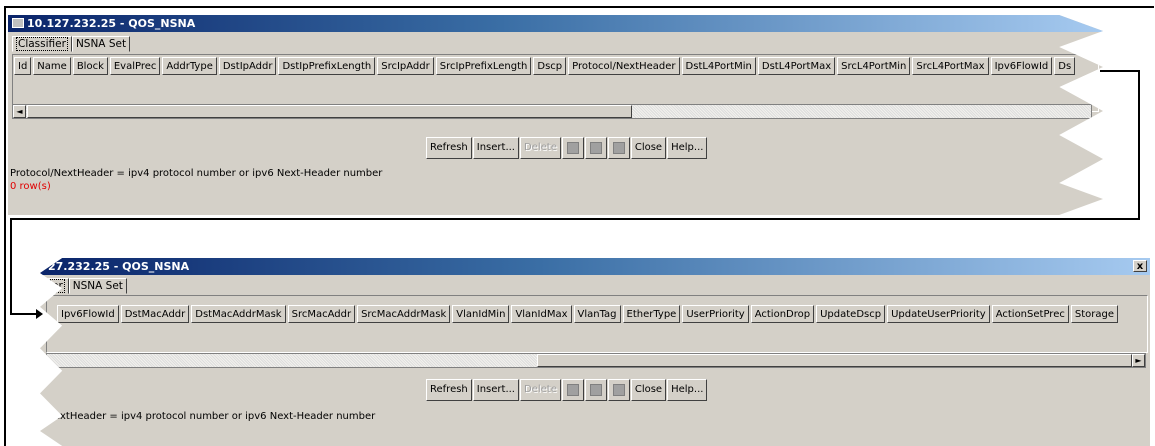 This screenshot has height=446, width=1155. Describe the element at coordinates (834, 360) in the screenshot. I see `scroll-thumb-bottom` at that location.